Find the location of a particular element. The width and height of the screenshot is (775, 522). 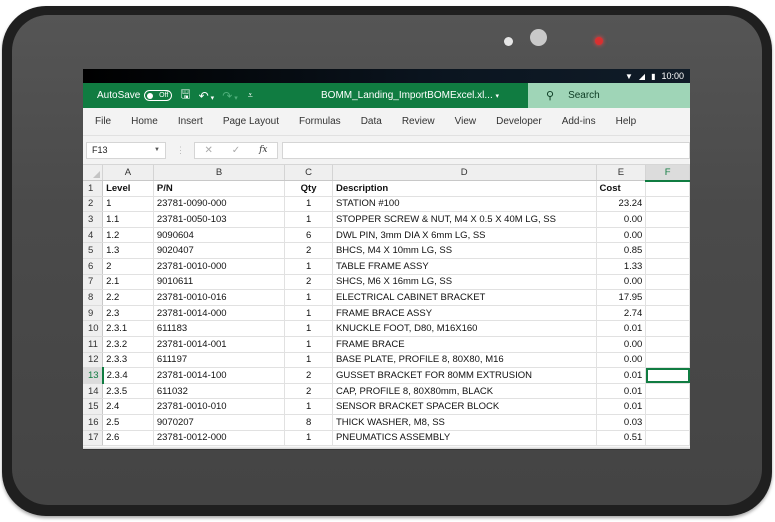

undo-dropdown-icon: ▾ is located at coordinates (213, 98).